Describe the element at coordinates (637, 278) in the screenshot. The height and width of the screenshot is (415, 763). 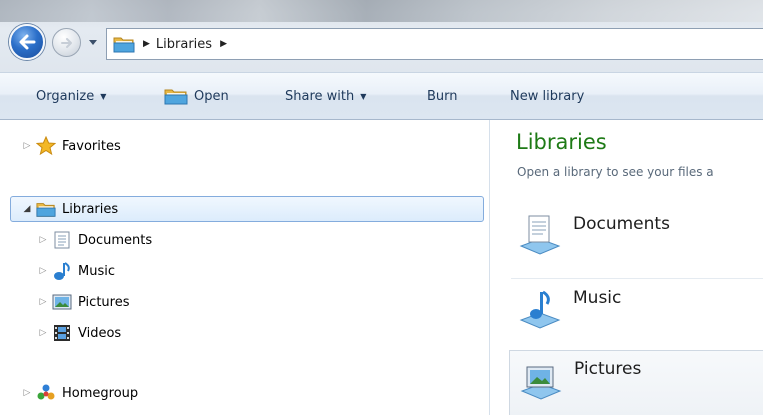
I see `divider` at that location.